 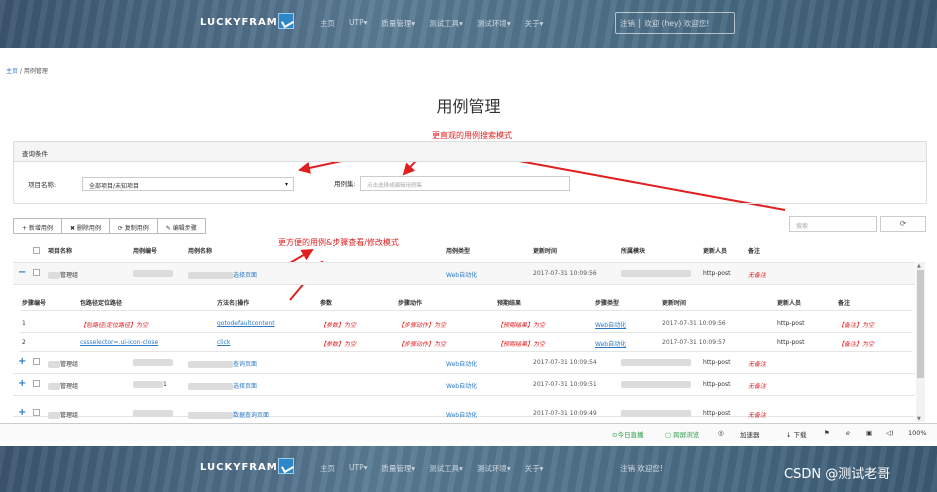 I want to click on select-all-checkbox, so click(x=36, y=250).